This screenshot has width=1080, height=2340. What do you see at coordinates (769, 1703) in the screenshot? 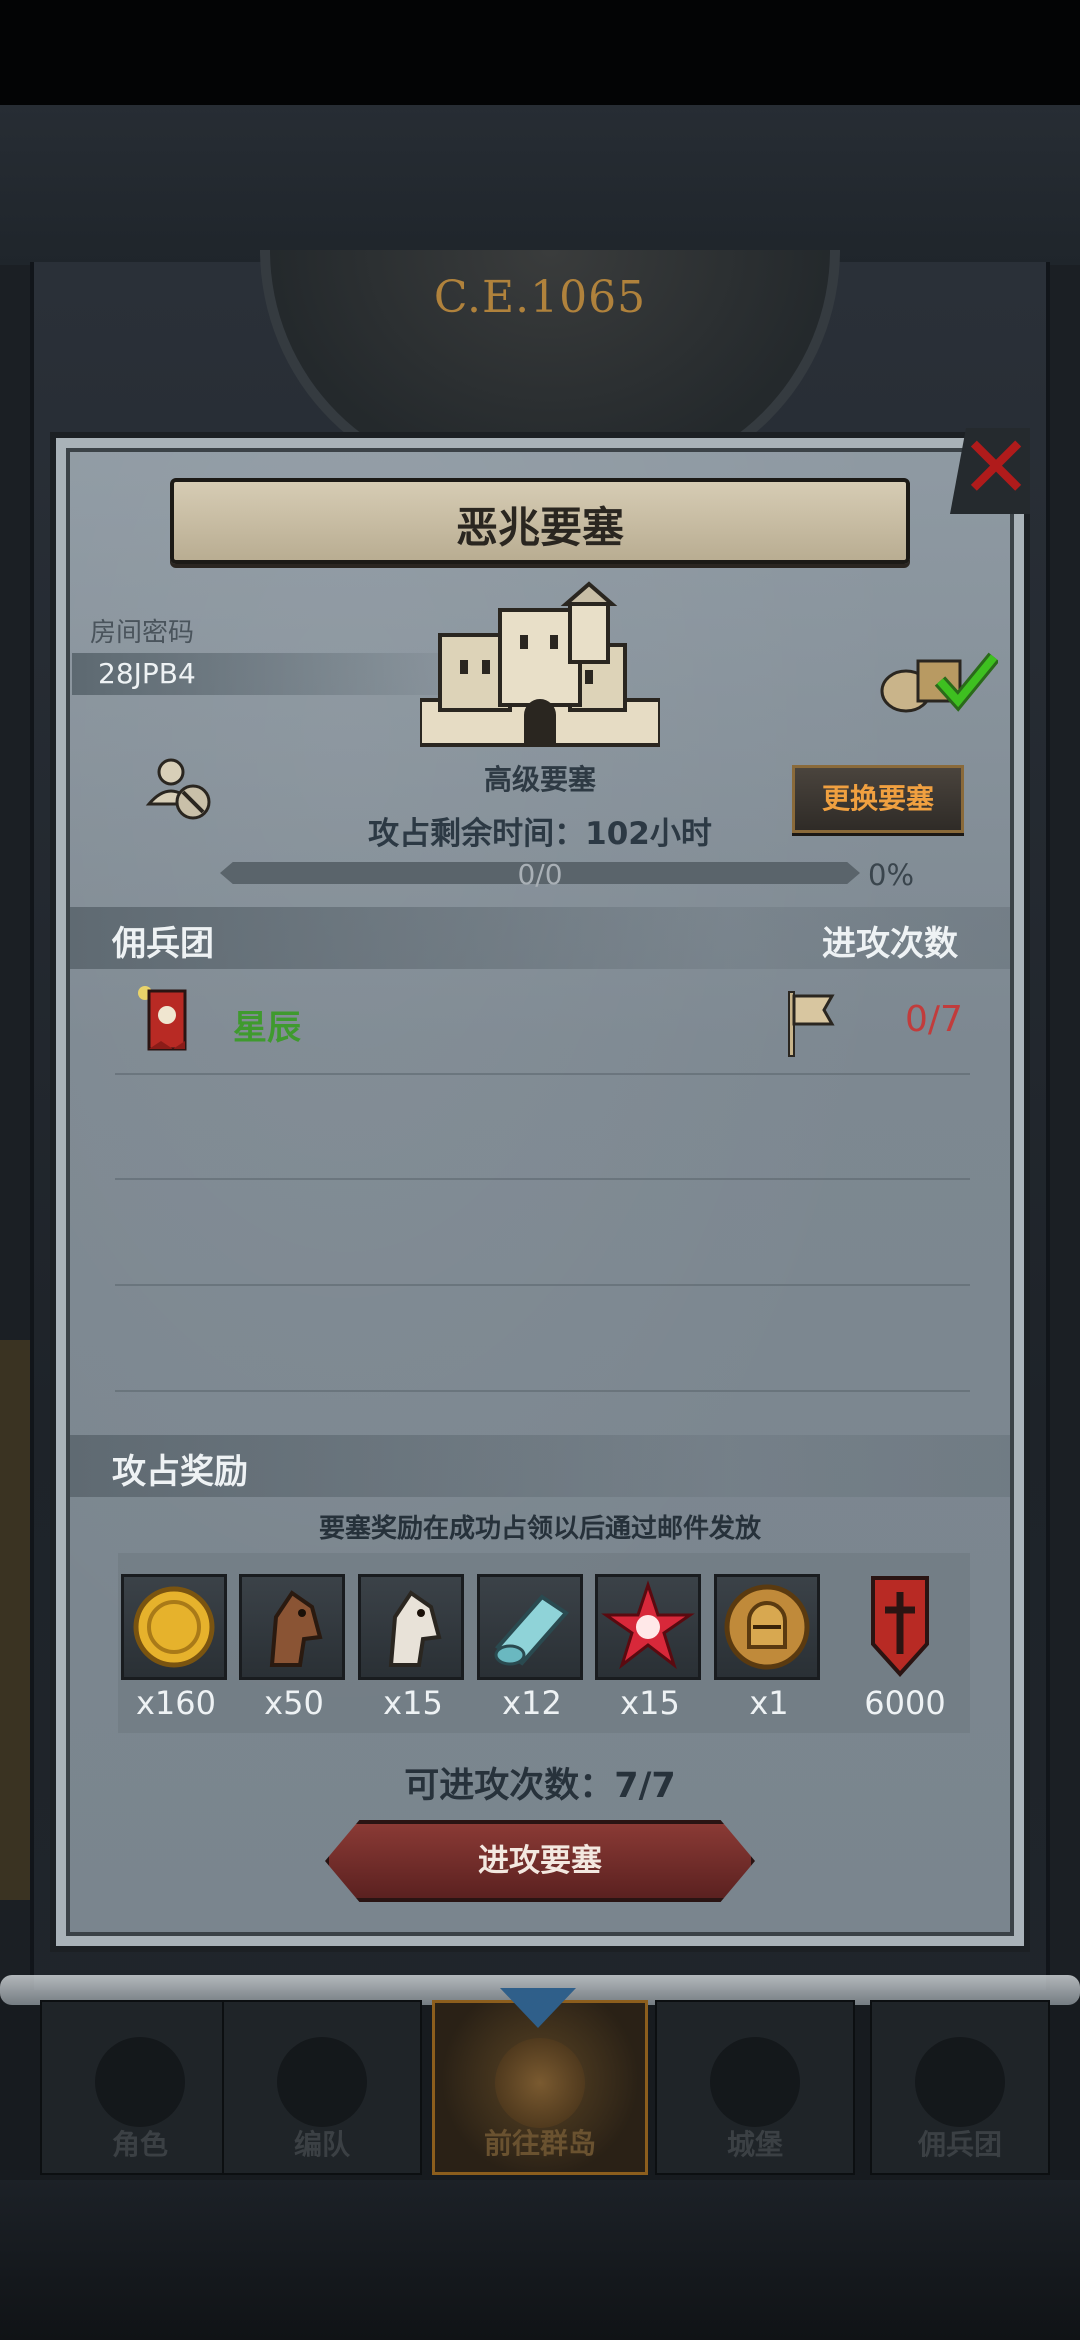
I see `reward-qty: x1` at bounding box center [769, 1703].